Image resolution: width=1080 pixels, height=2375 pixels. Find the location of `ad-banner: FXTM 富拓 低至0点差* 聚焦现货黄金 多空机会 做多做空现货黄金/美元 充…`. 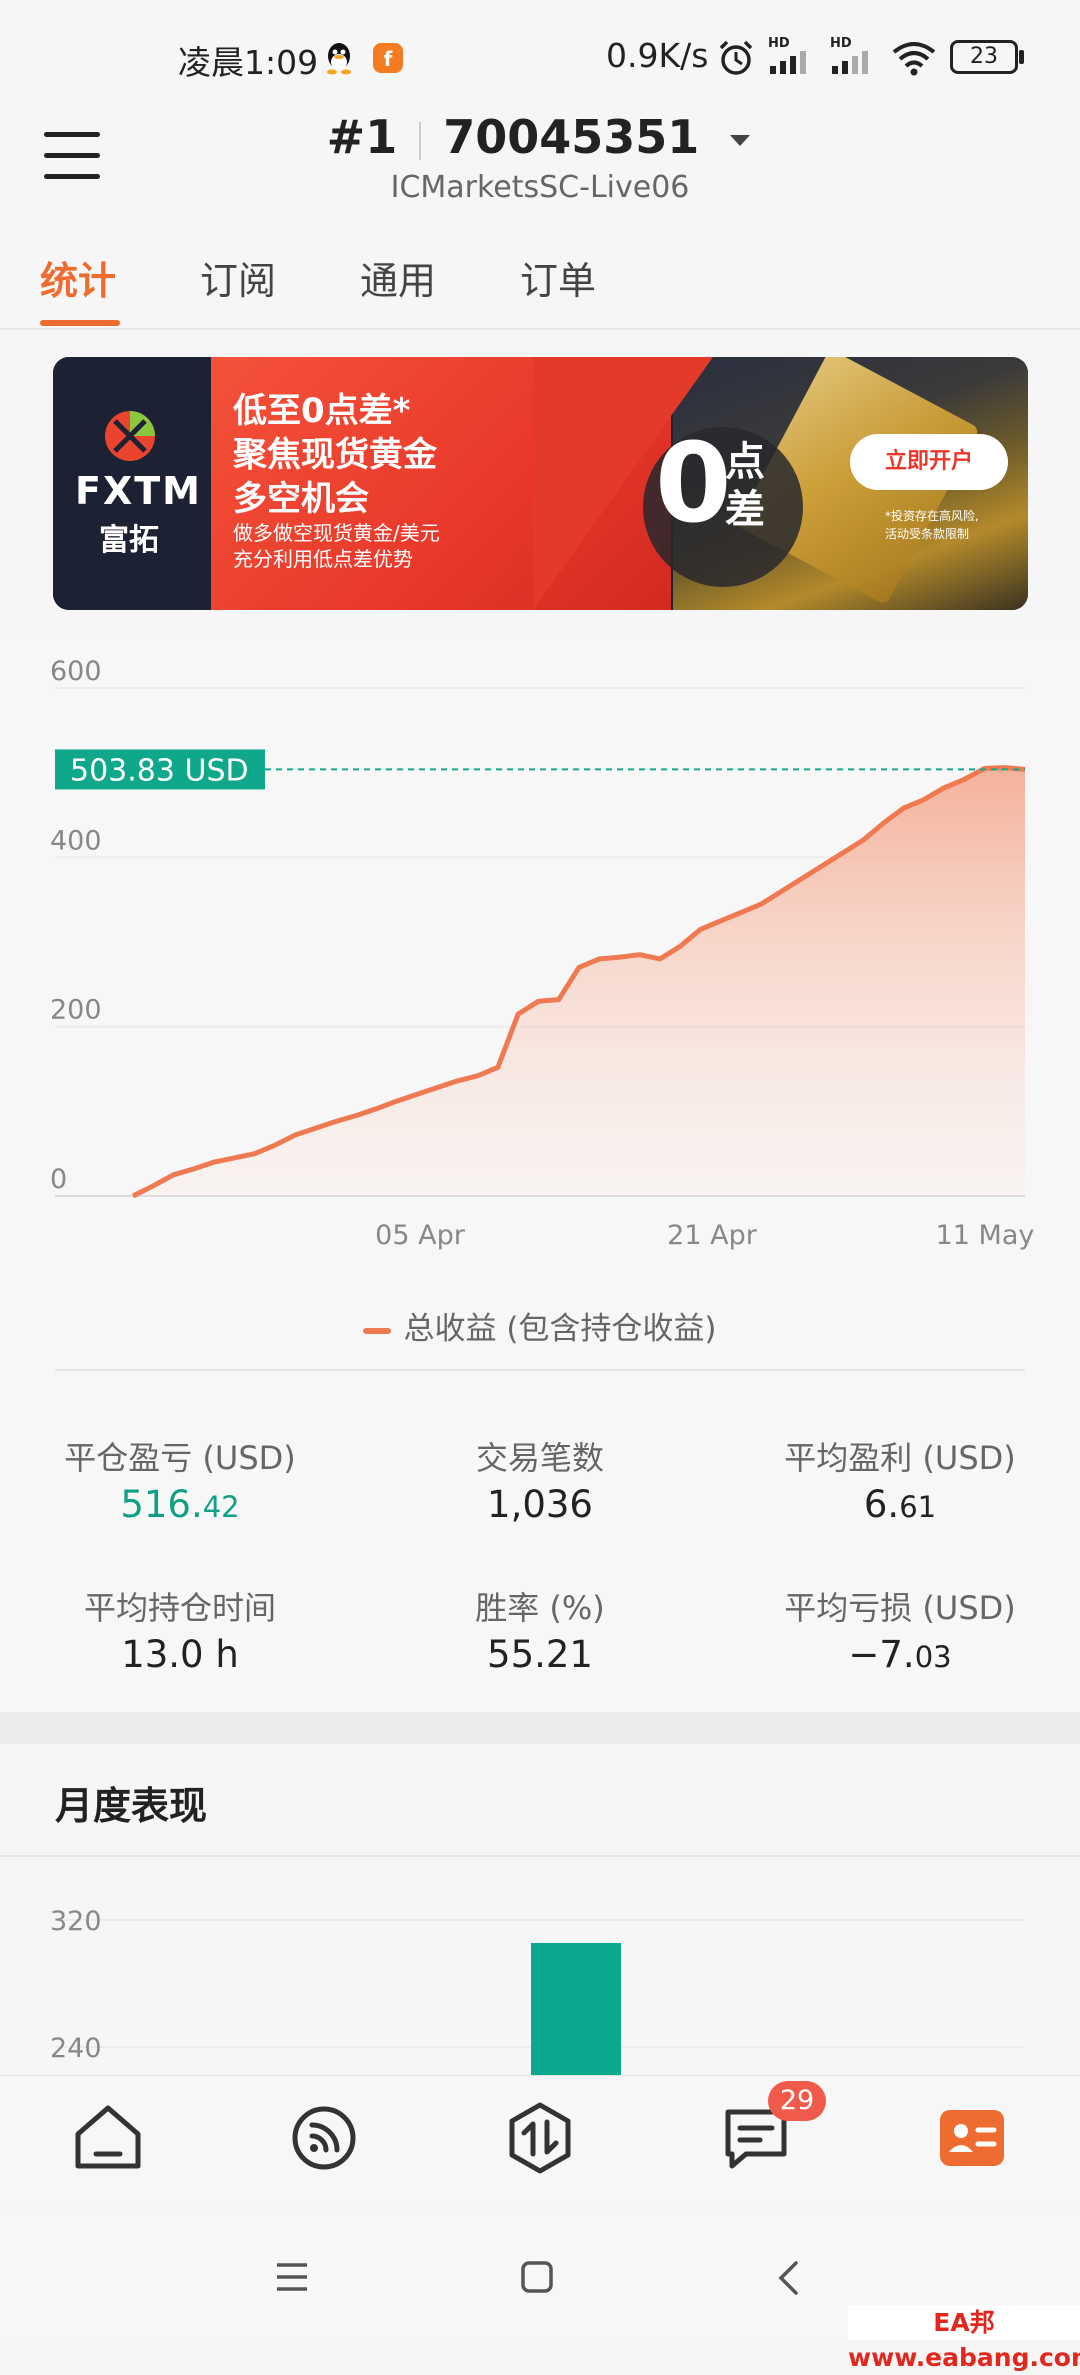

ad-banner: FXTM 富拓 低至0点差* 聚焦现货黄金 多空机会 做多做空现货黄金/美元 充… is located at coordinates (540, 483).